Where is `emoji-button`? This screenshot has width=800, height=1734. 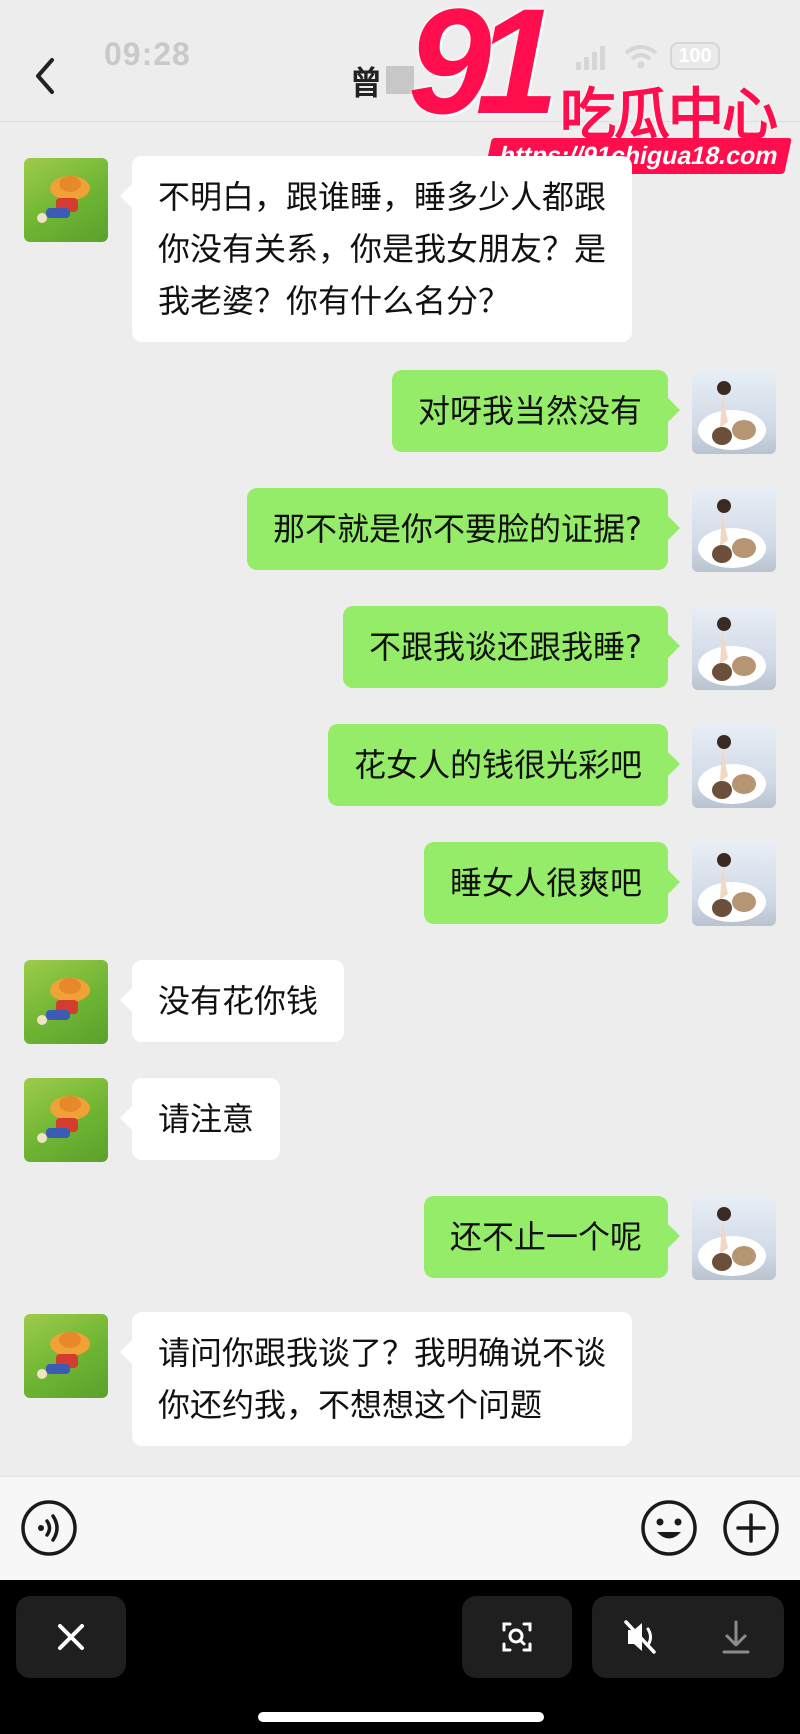
emoji-button is located at coordinates (669, 1528).